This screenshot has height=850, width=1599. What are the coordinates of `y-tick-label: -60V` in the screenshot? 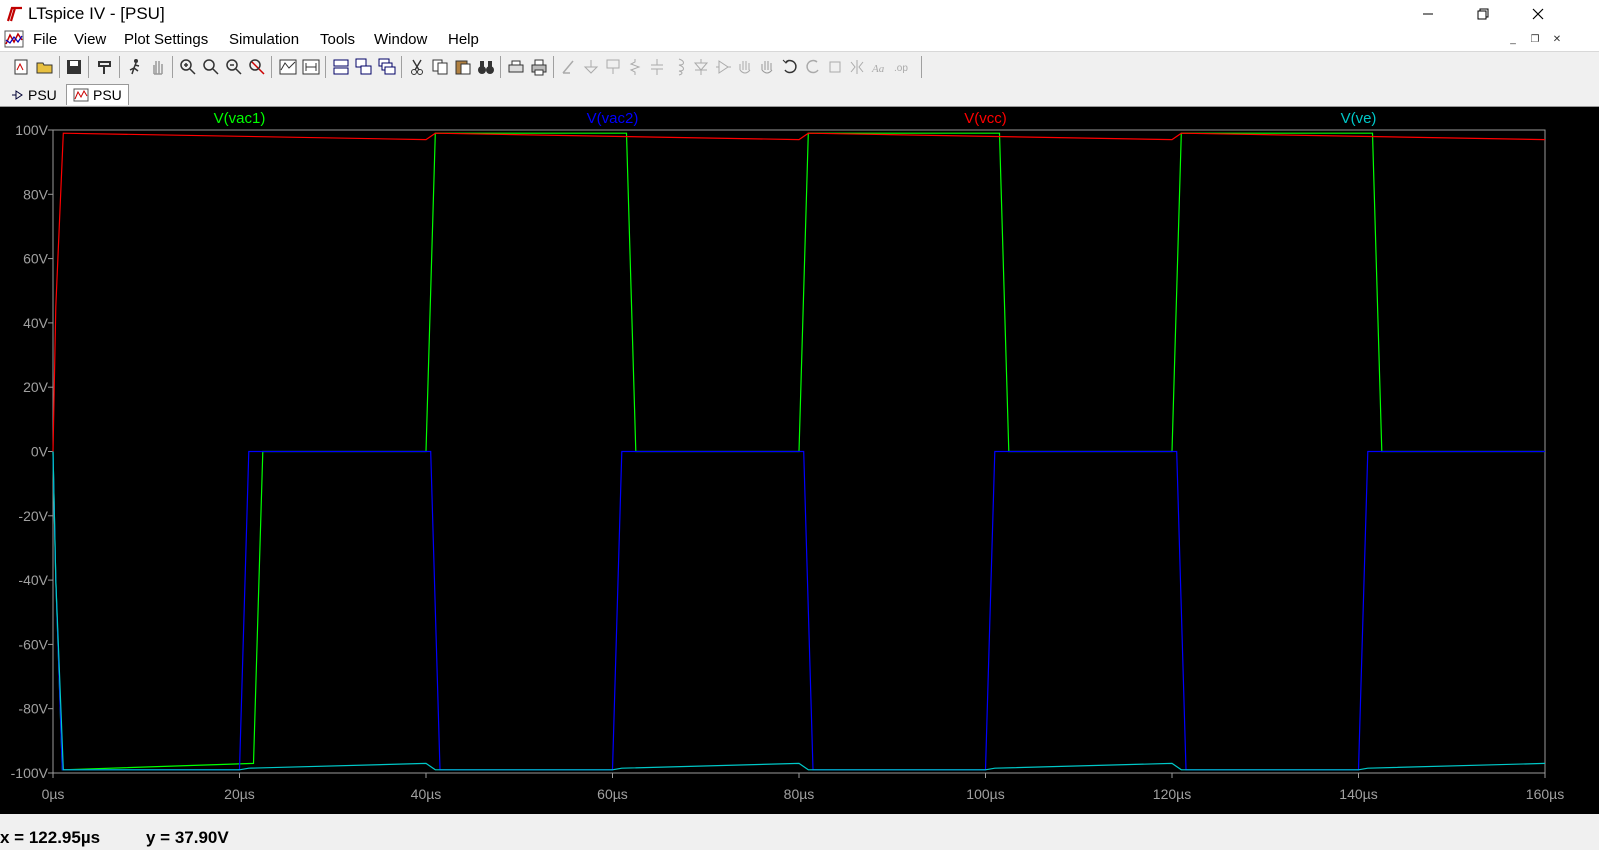 It's located at (33, 644).